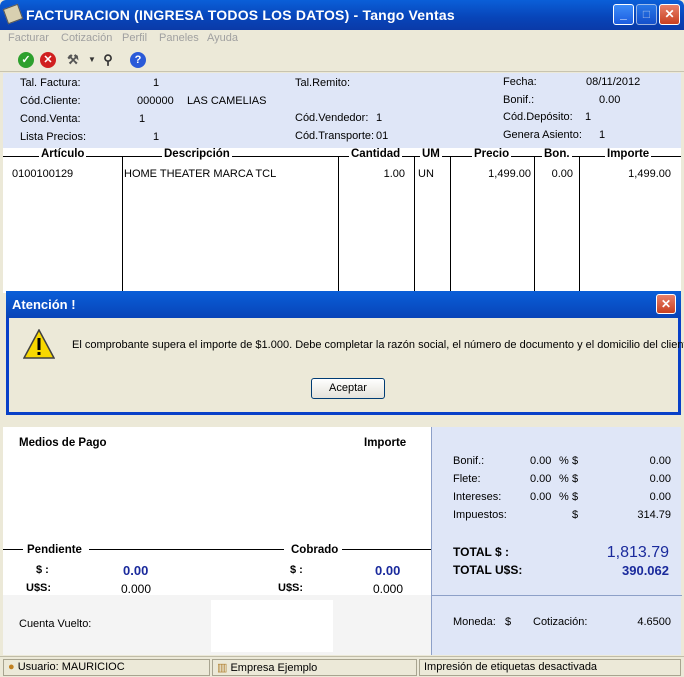 This screenshot has width=684, height=677. Describe the element at coordinates (480, 515) in the screenshot. I see `impuestos-label: Impuestos:` at that location.